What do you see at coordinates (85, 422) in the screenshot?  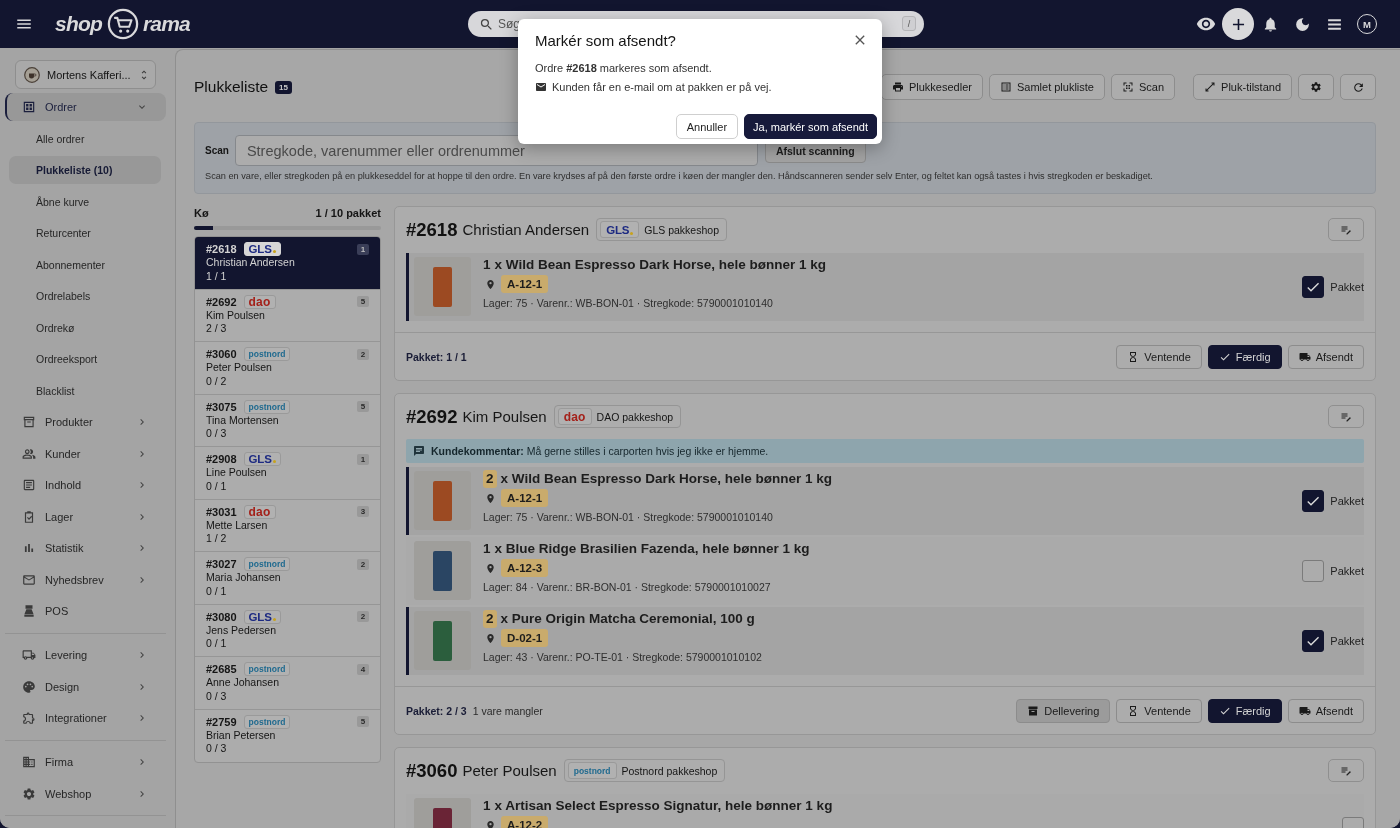 I see `nav-item: Produkter` at bounding box center [85, 422].